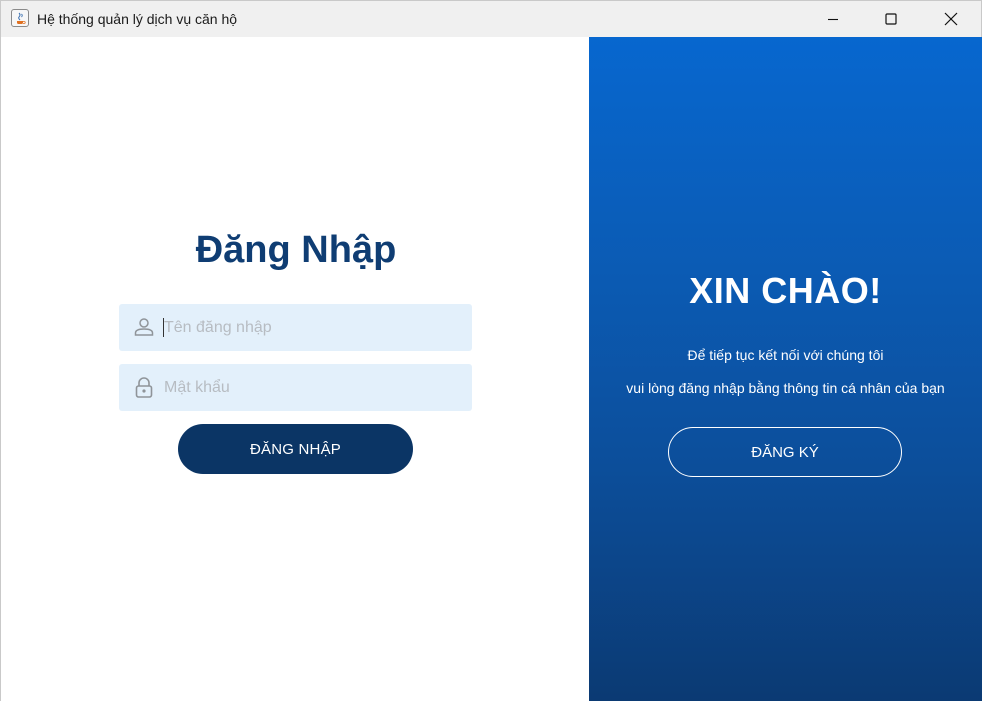  What do you see at coordinates (144, 327) in the screenshot?
I see `user-icon` at bounding box center [144, 327].